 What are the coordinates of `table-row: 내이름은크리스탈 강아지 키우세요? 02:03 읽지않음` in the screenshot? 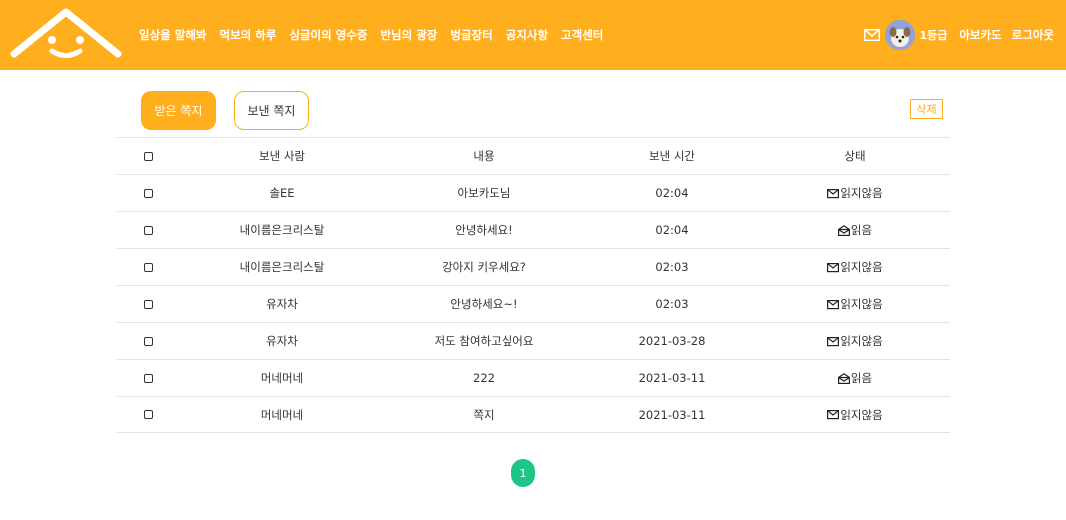 It's located at (533, 266).